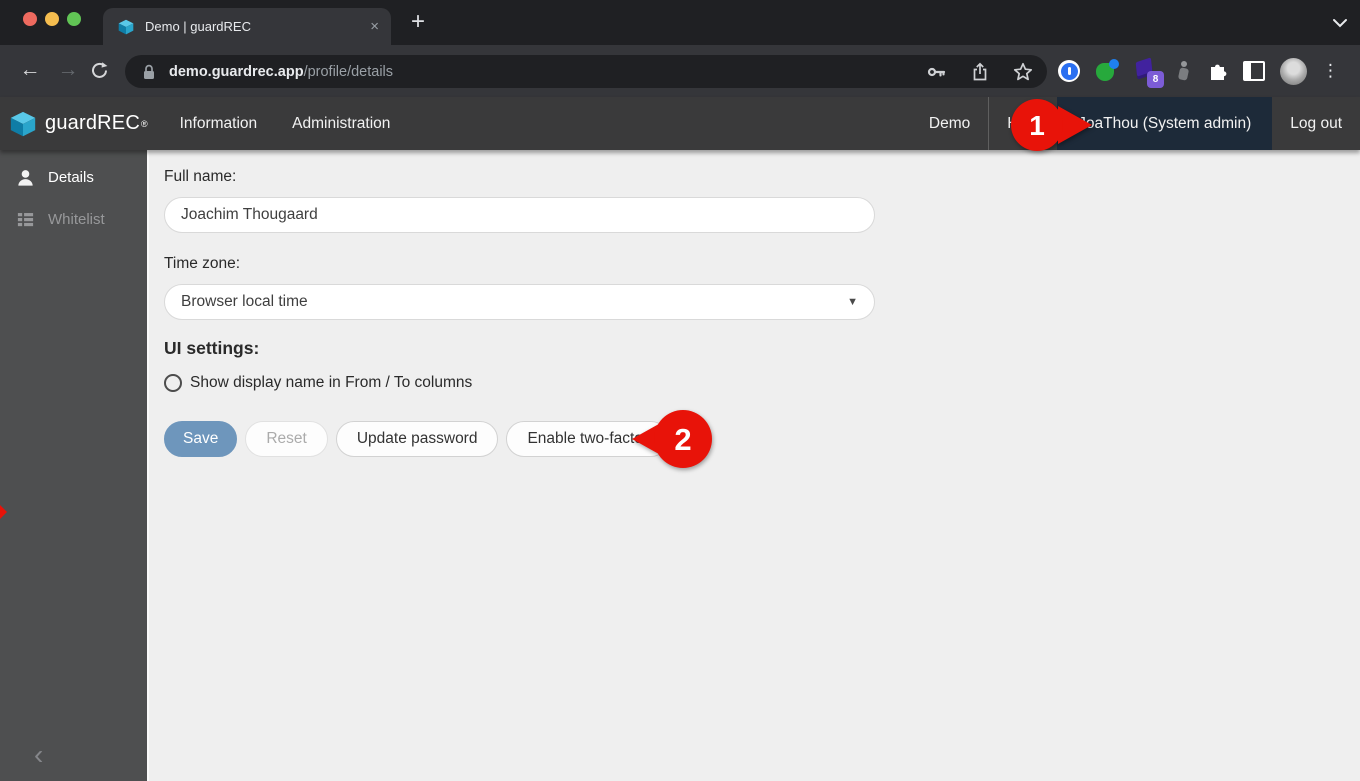 This screenshot has height=781, width=1360. Describe the element at coordinates (25, 177) in the screenshot. I see `user-icon` at that location.